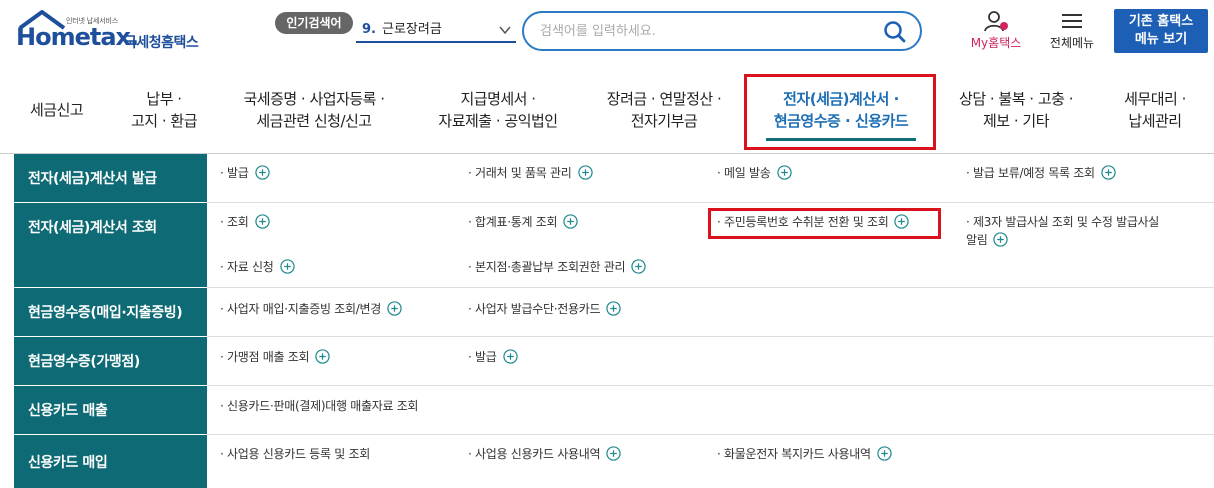  I want to click on link-partner-management: · 거래처 및 품목 관리, so click(530, 173).